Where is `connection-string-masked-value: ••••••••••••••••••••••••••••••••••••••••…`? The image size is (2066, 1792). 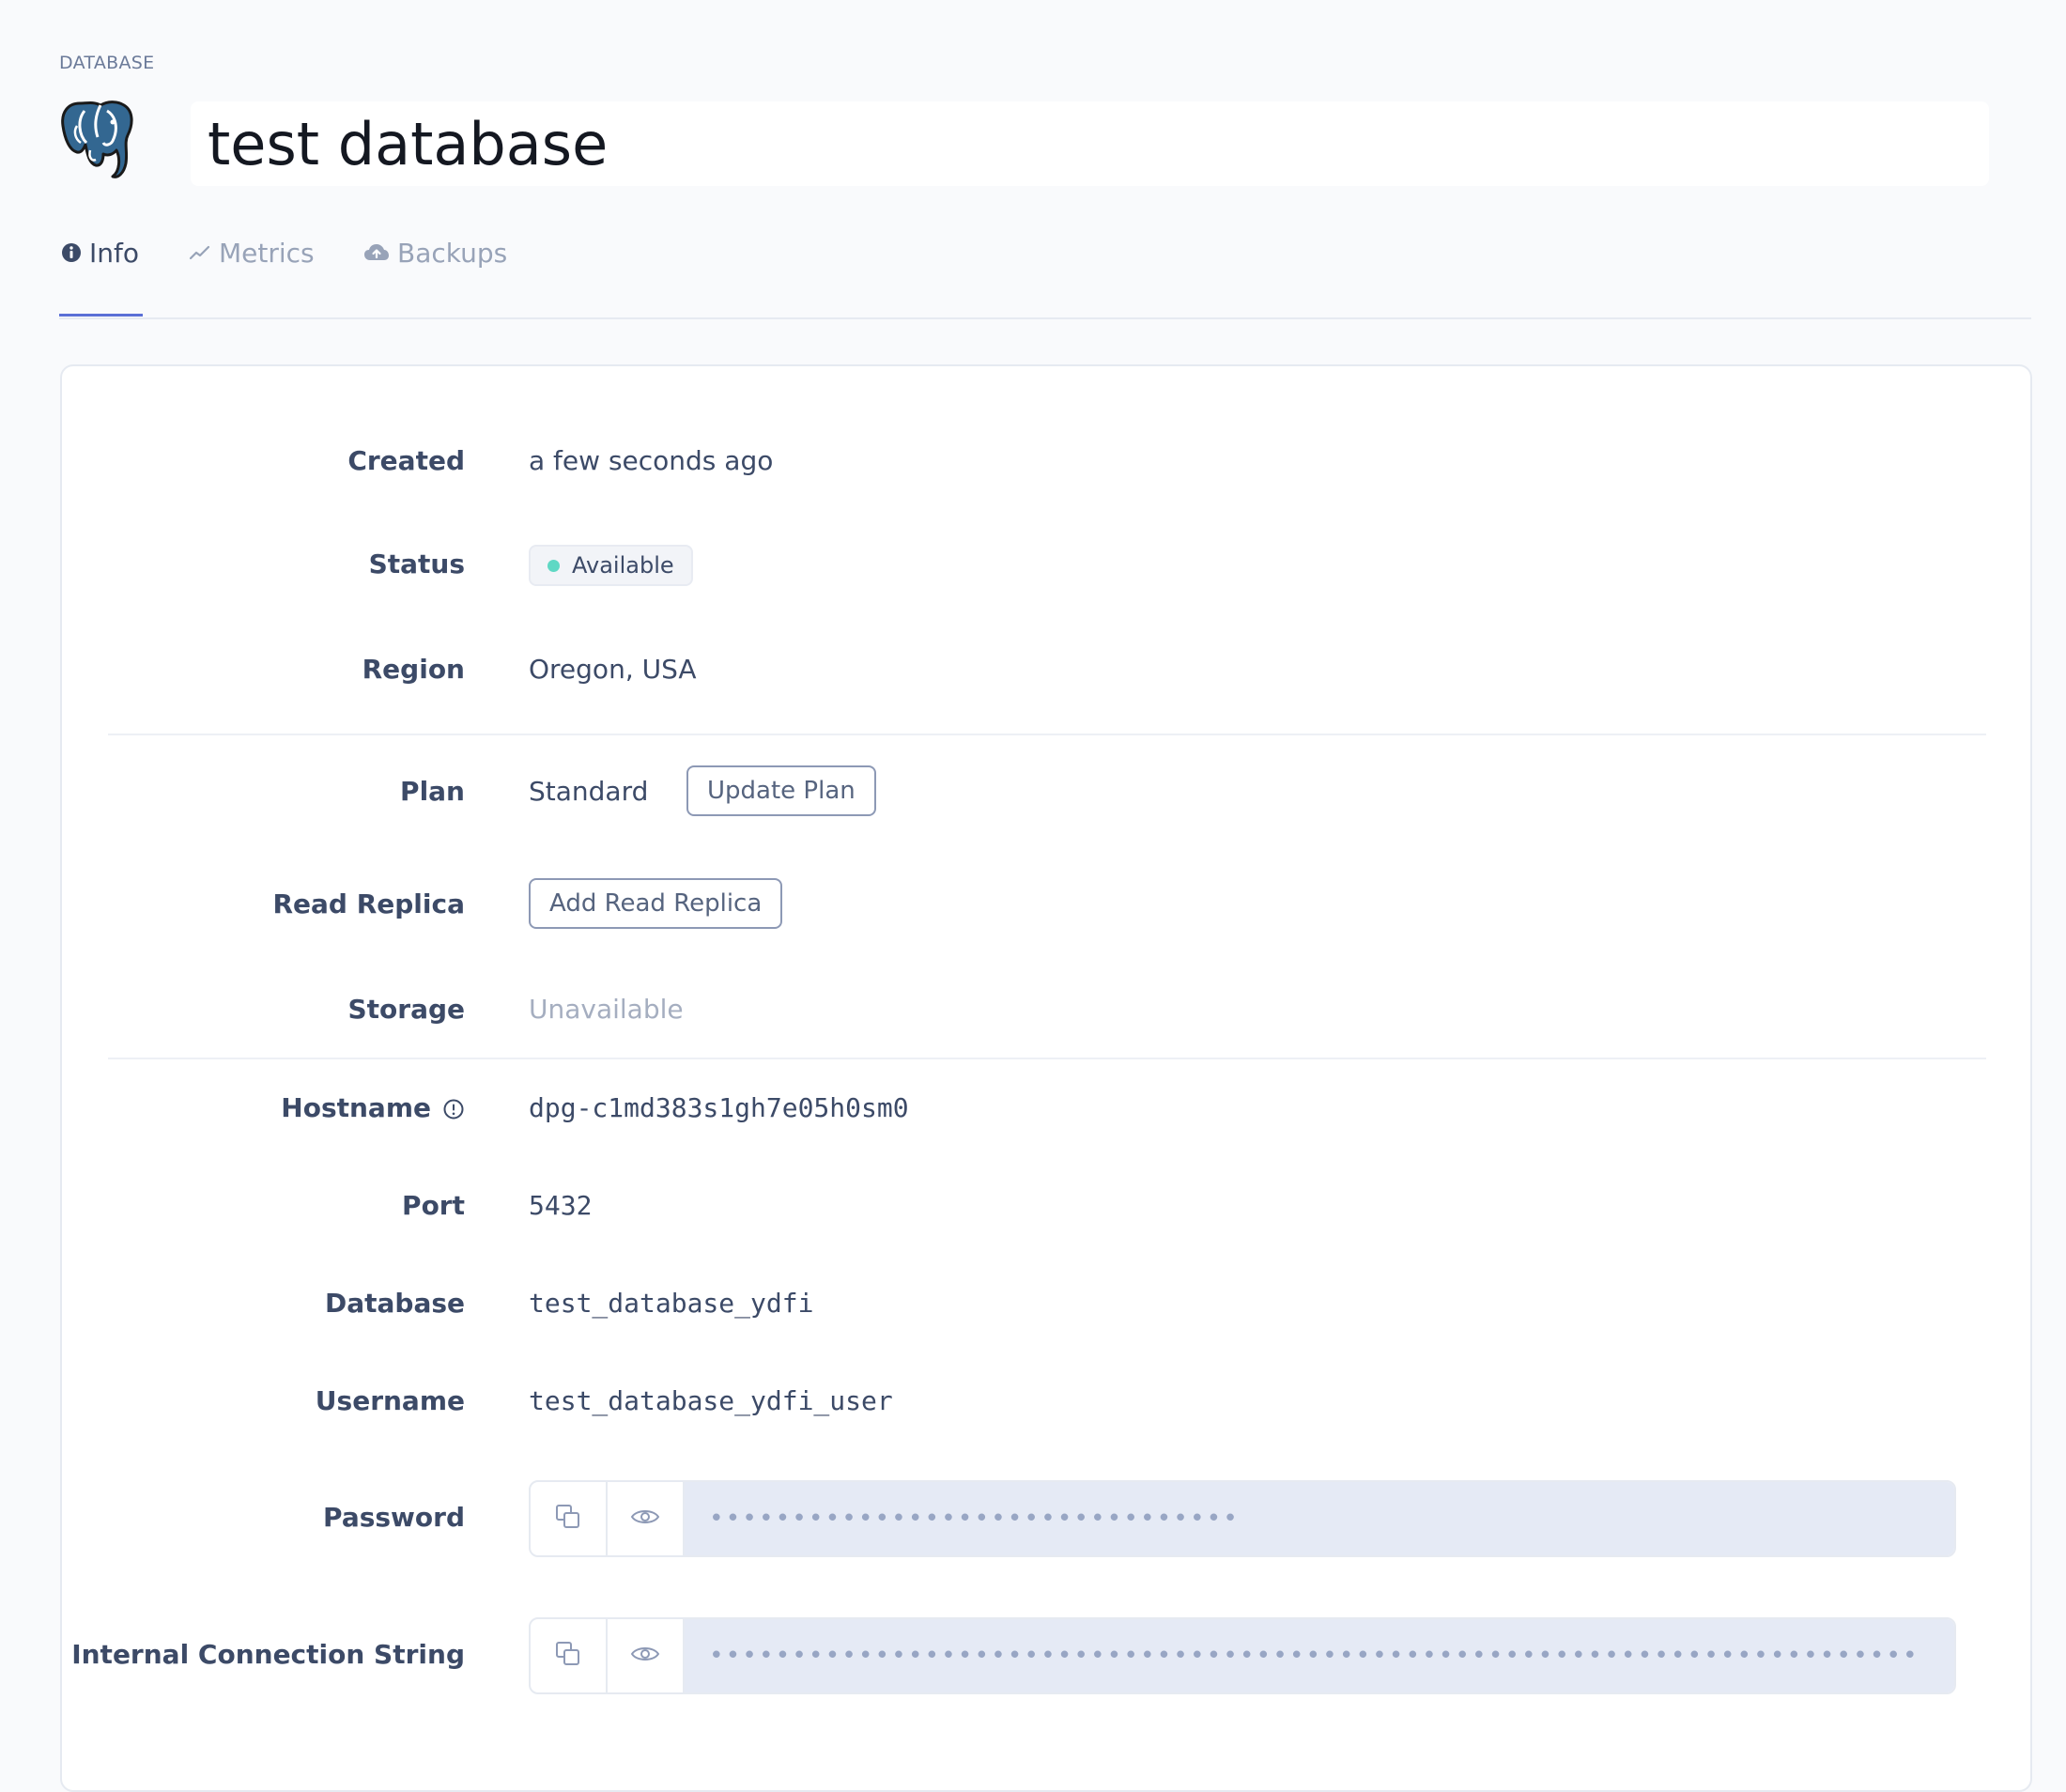 connection-string-masked-value: ••••••••••••••••••••••••••••••••••••••••… is located at coordinates (1319, 1655).